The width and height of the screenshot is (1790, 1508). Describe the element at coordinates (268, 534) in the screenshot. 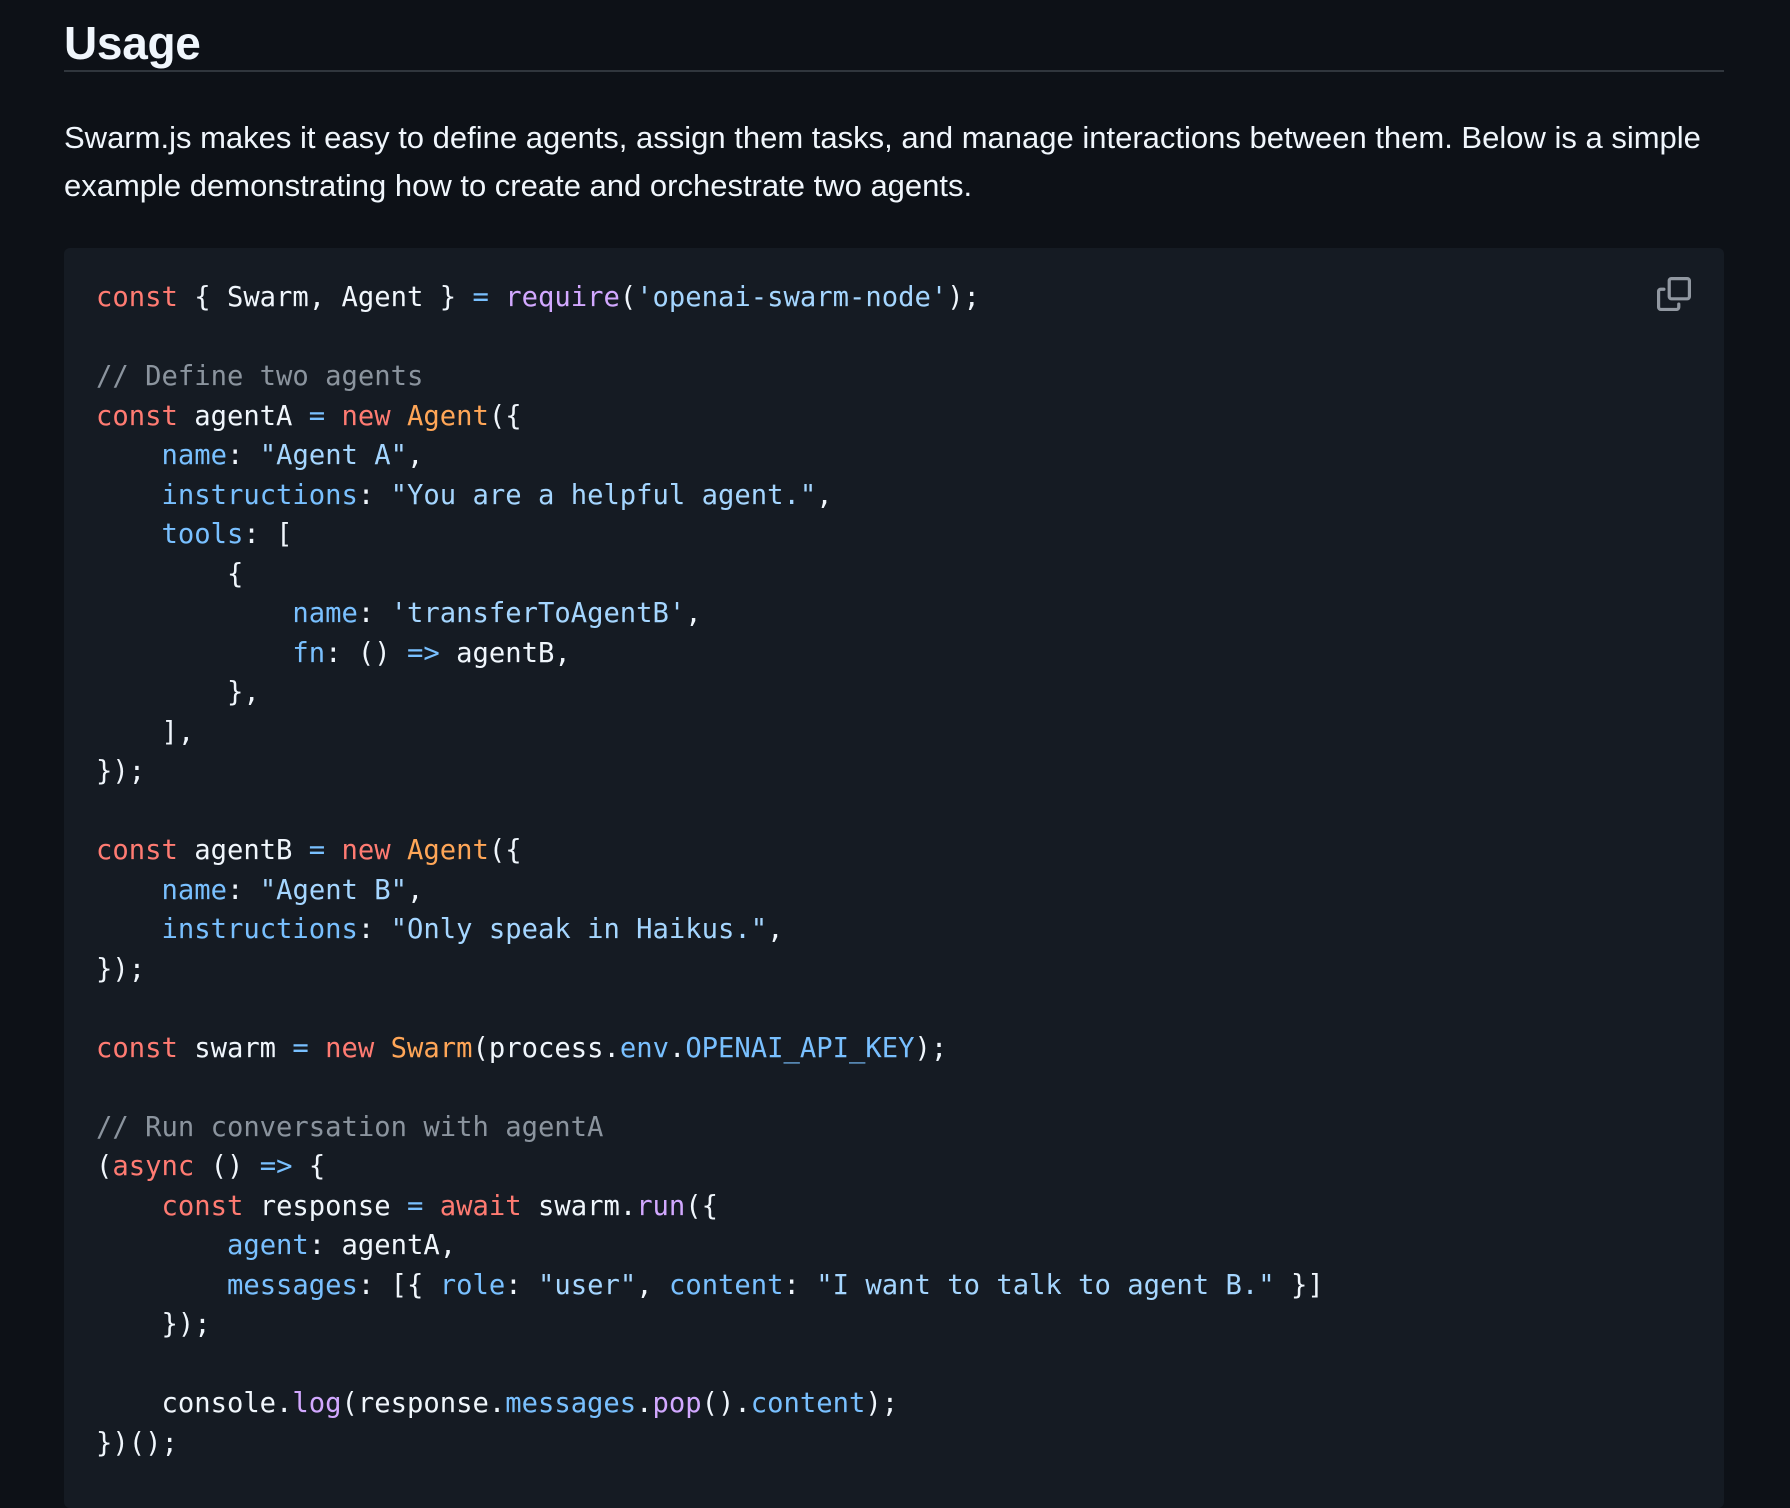

I see `code-token: : [` at that location.